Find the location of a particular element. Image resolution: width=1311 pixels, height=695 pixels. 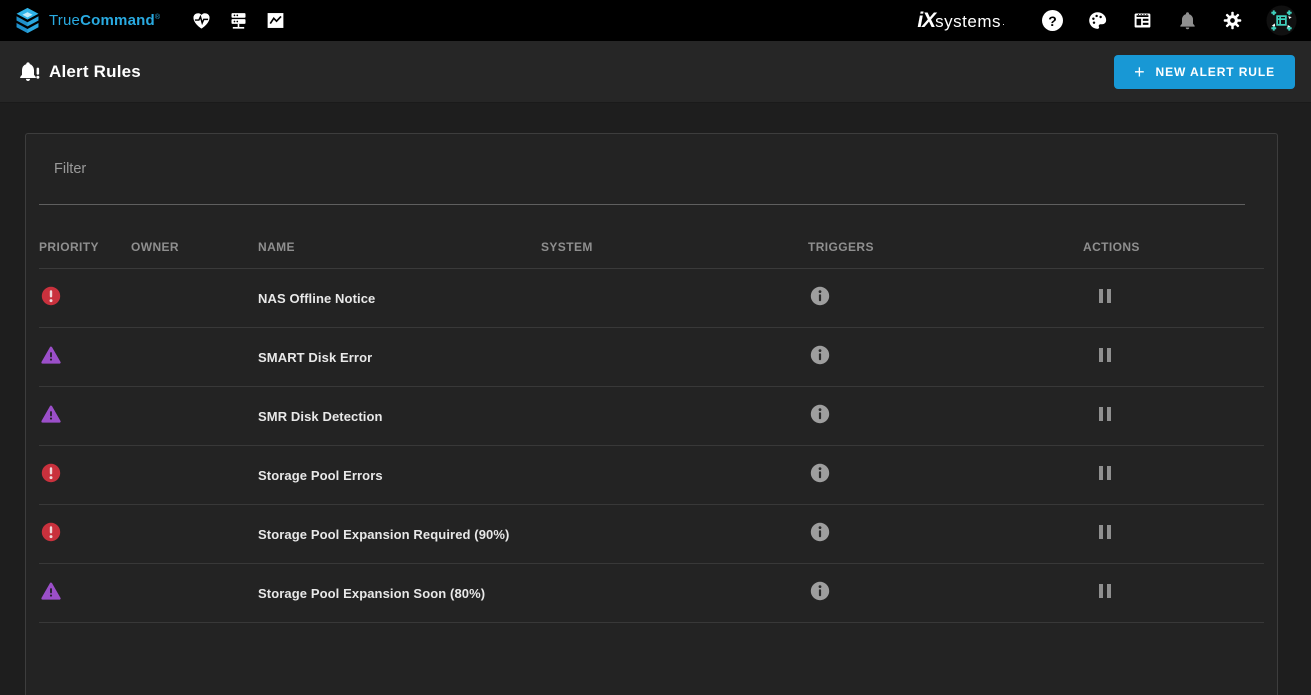

top-navbar: TrueCommand® iX systems · ? is located at coordinates (655, 20).